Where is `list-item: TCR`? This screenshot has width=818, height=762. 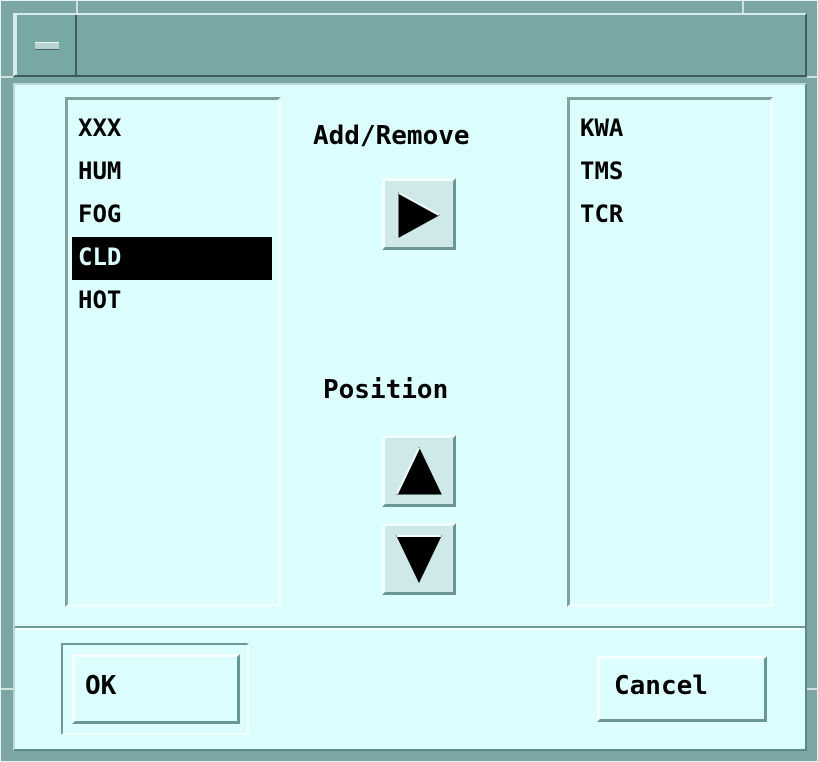
list-item: TCR is located at coordinates (669, 215).